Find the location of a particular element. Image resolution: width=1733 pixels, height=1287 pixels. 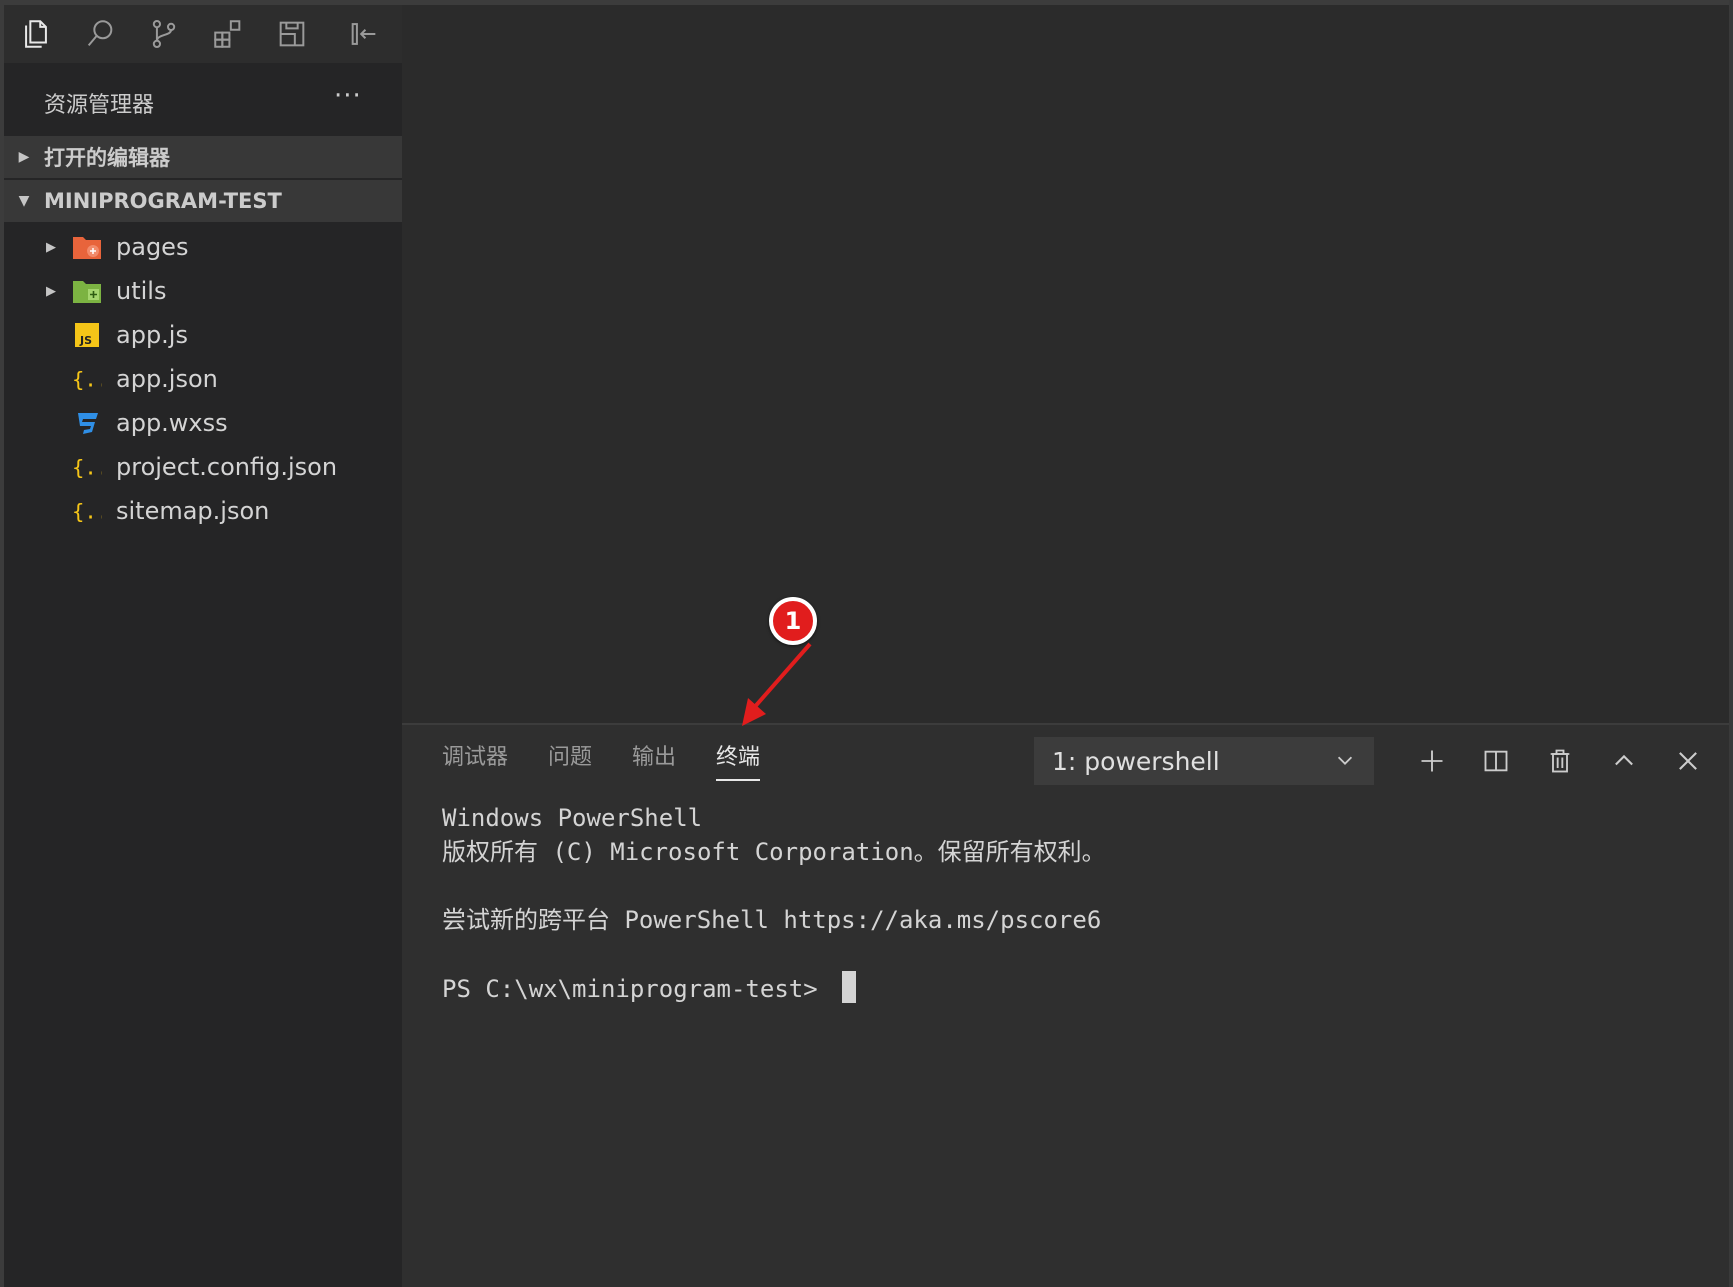

more-actions-button: ··· is located at coordinates (348, 96).